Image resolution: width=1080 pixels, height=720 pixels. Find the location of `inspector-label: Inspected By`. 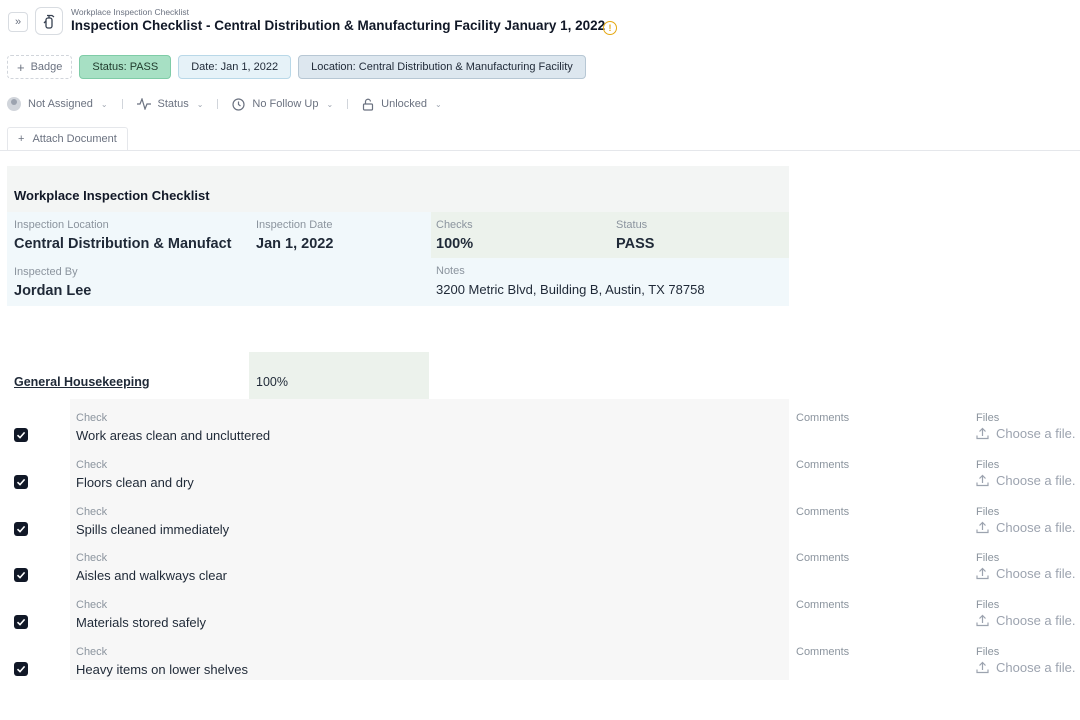

inspector-label: Inspected By is located at coordinates (46, 272).